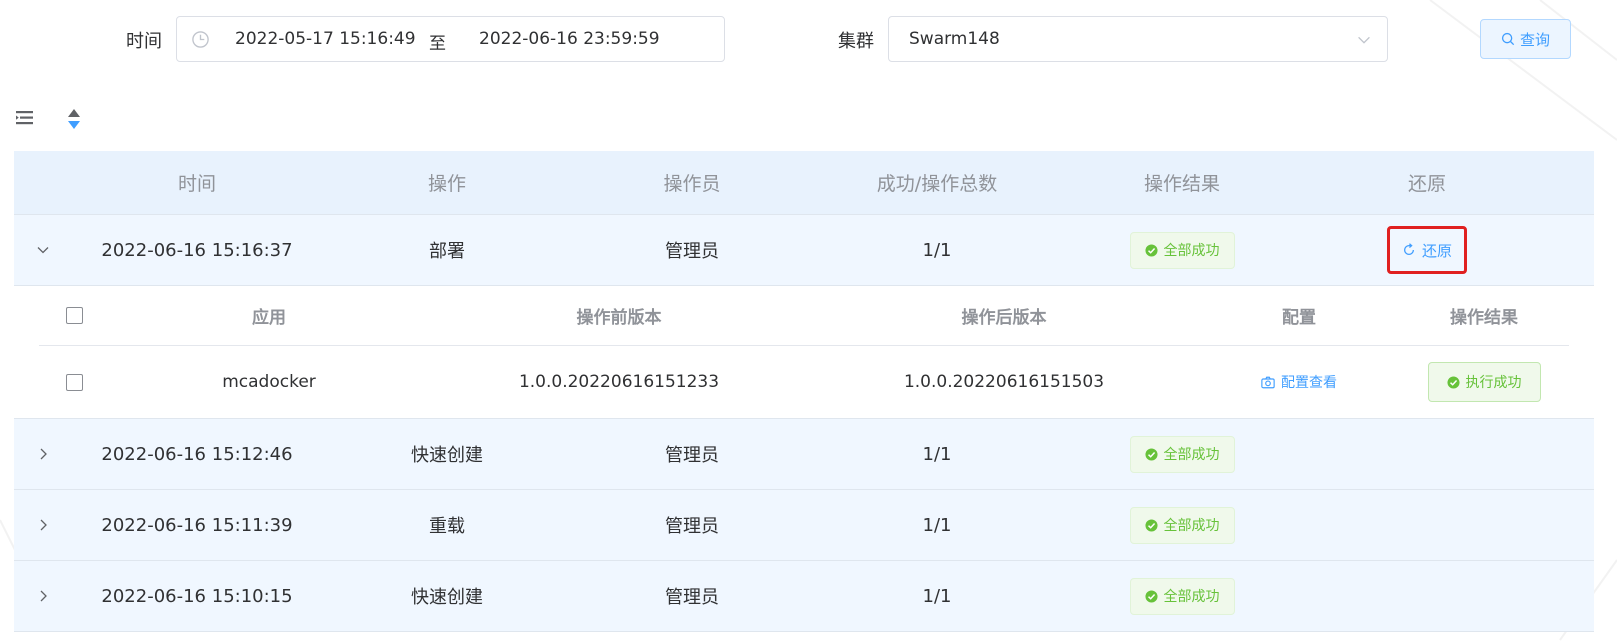 This screenshot has width=1617, height=644. I want to click on header-count: 成功/操作总数, so click(937, 184).